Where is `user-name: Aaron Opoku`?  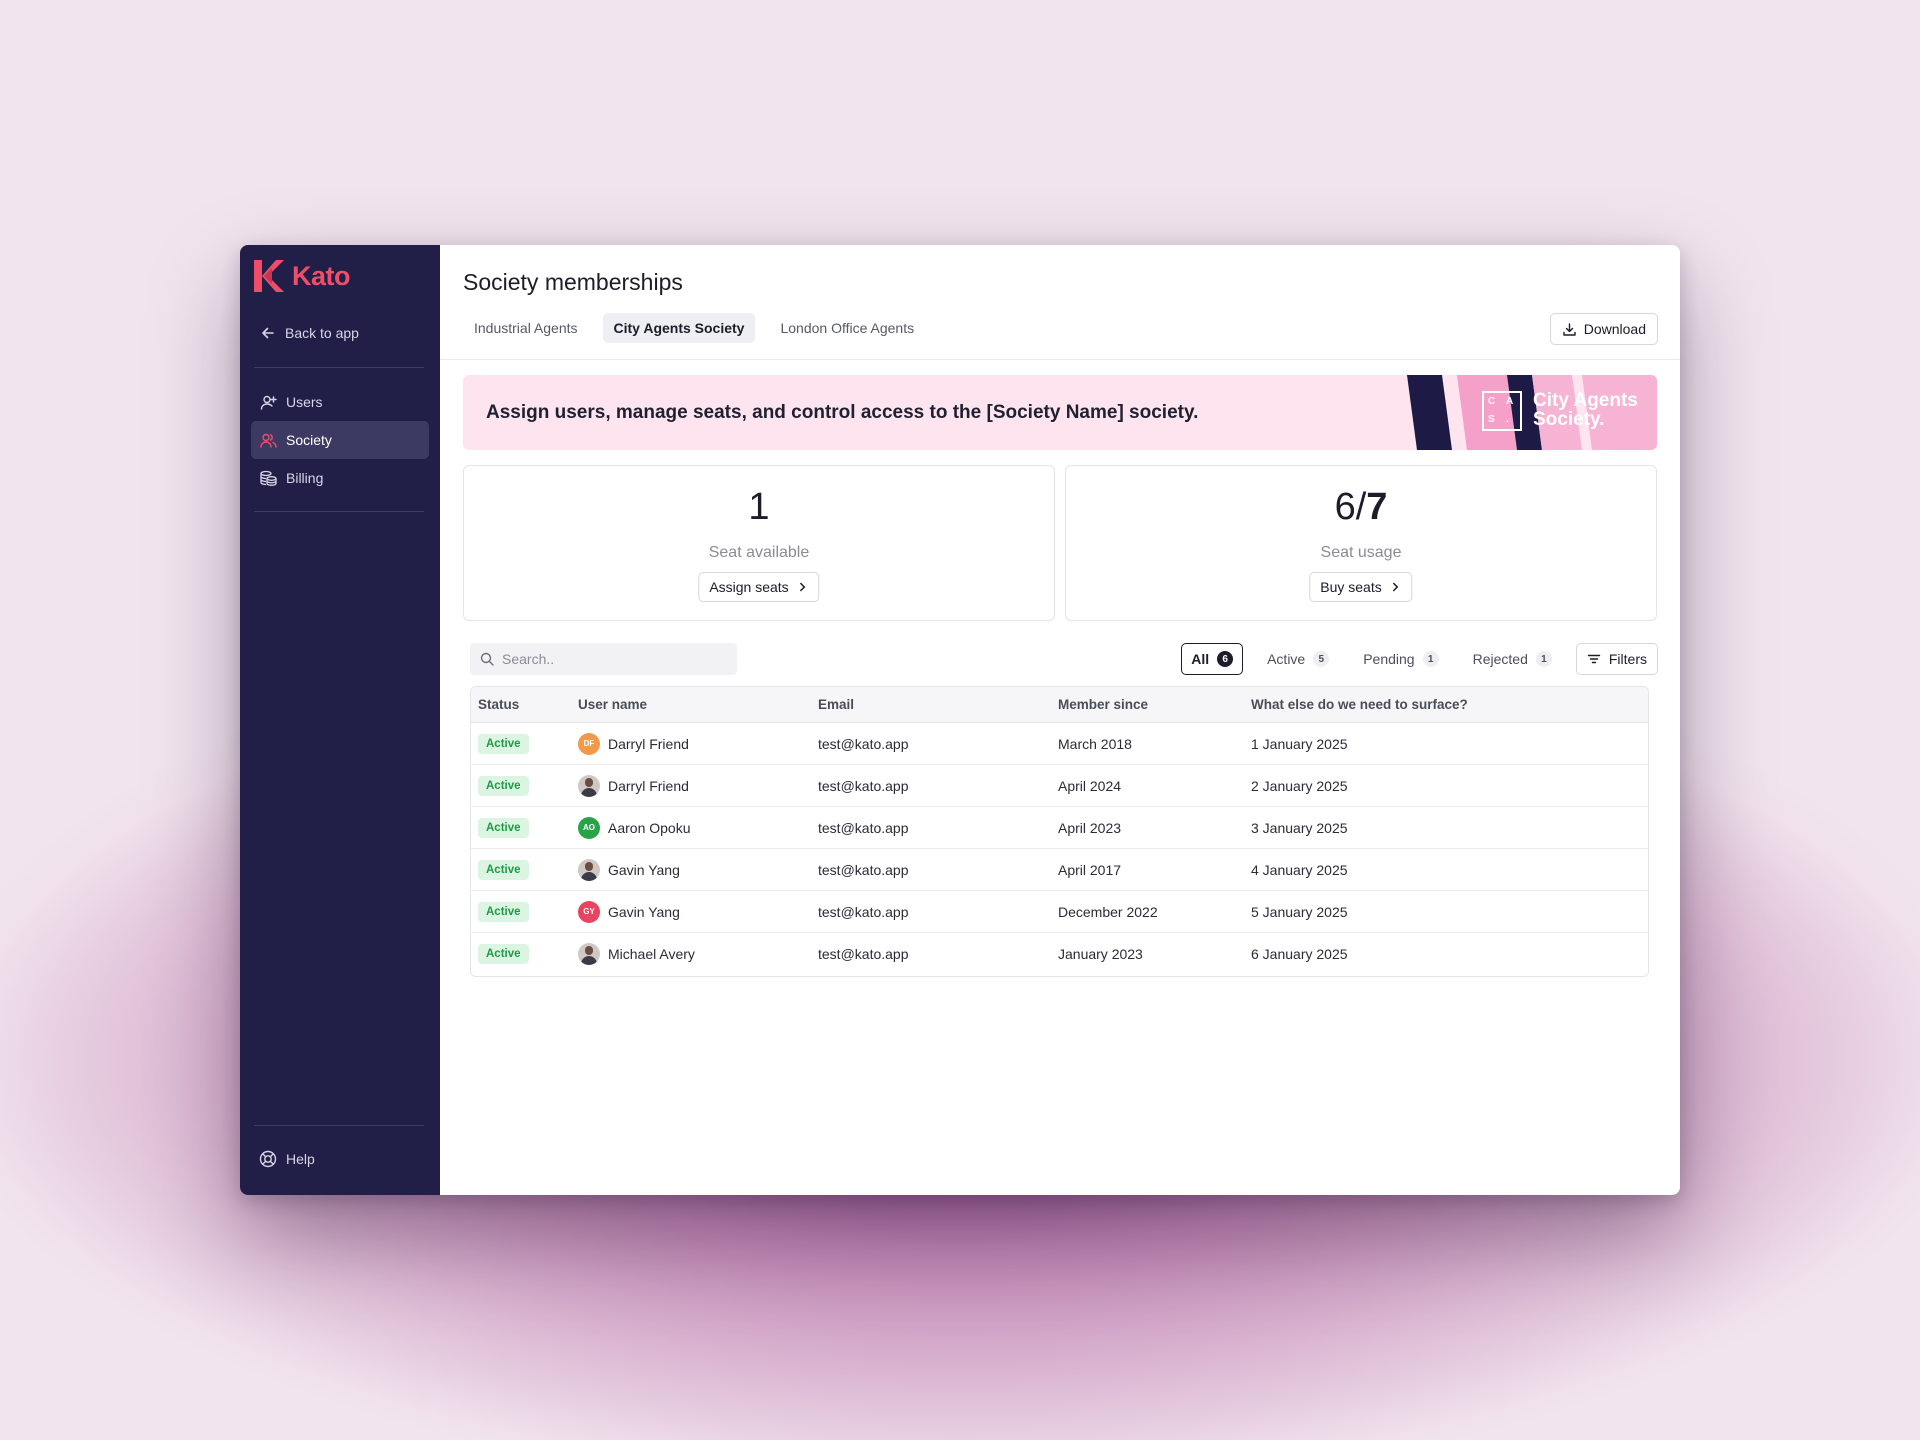 user-name: Aaron Opoku is located at coordinates (649, 828).